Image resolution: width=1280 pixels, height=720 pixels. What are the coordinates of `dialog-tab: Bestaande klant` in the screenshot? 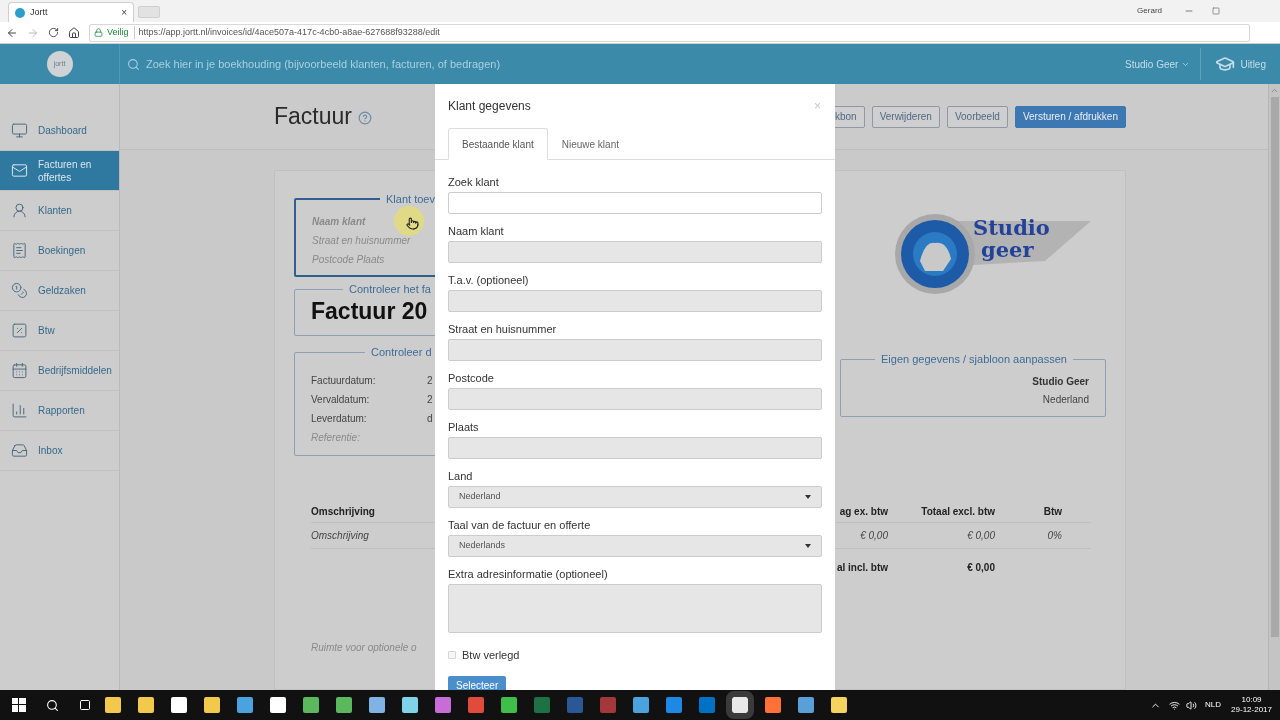 It's located at (498, 144).